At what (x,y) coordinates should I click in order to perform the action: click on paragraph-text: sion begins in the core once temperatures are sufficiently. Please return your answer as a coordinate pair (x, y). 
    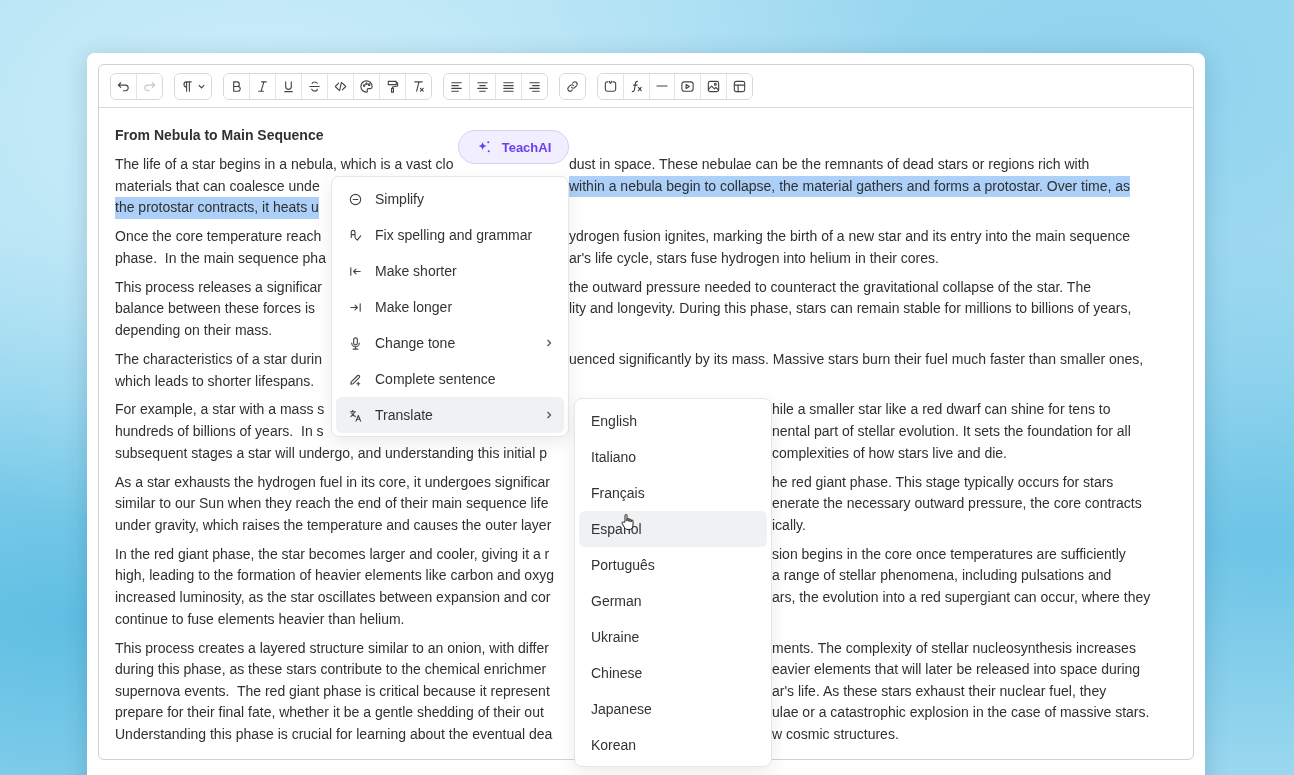
    Looking at the image, I should click on (949, 554).